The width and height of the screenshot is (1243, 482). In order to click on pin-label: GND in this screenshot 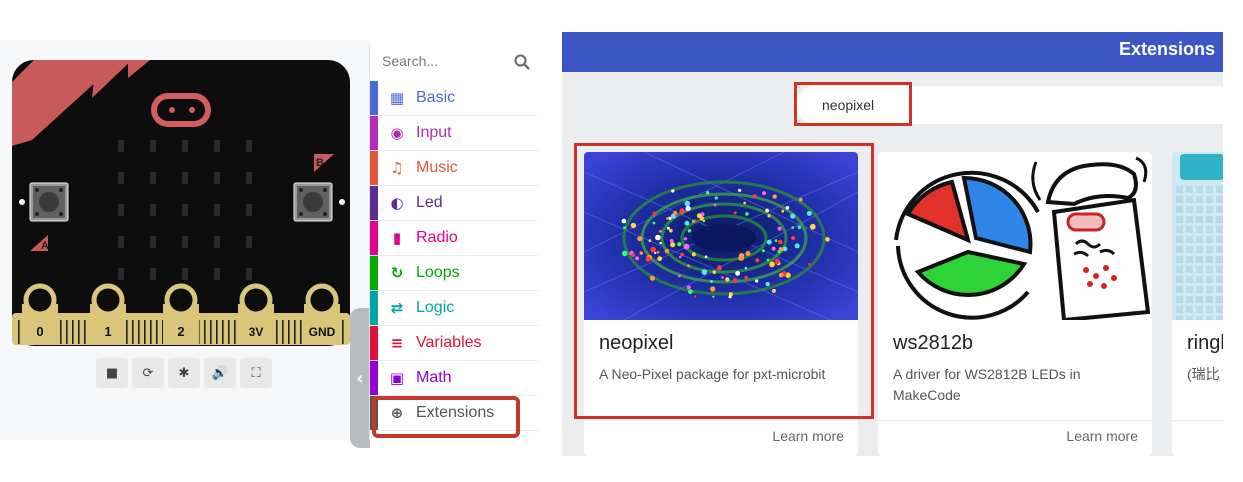, I will do `click(322, 332)`.